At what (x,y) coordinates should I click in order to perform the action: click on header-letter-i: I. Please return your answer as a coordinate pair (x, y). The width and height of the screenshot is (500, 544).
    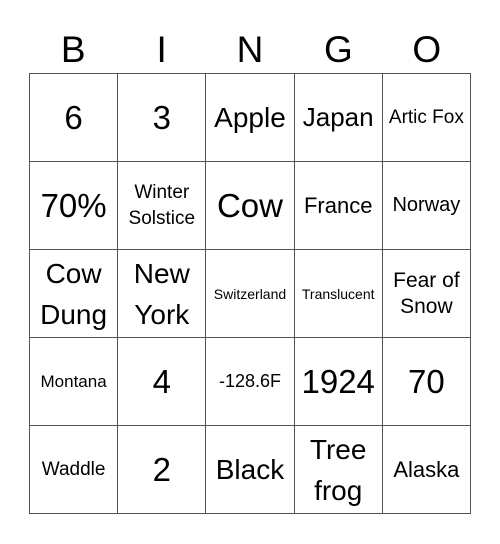
    Looking at the image, I should click on (161, 49).